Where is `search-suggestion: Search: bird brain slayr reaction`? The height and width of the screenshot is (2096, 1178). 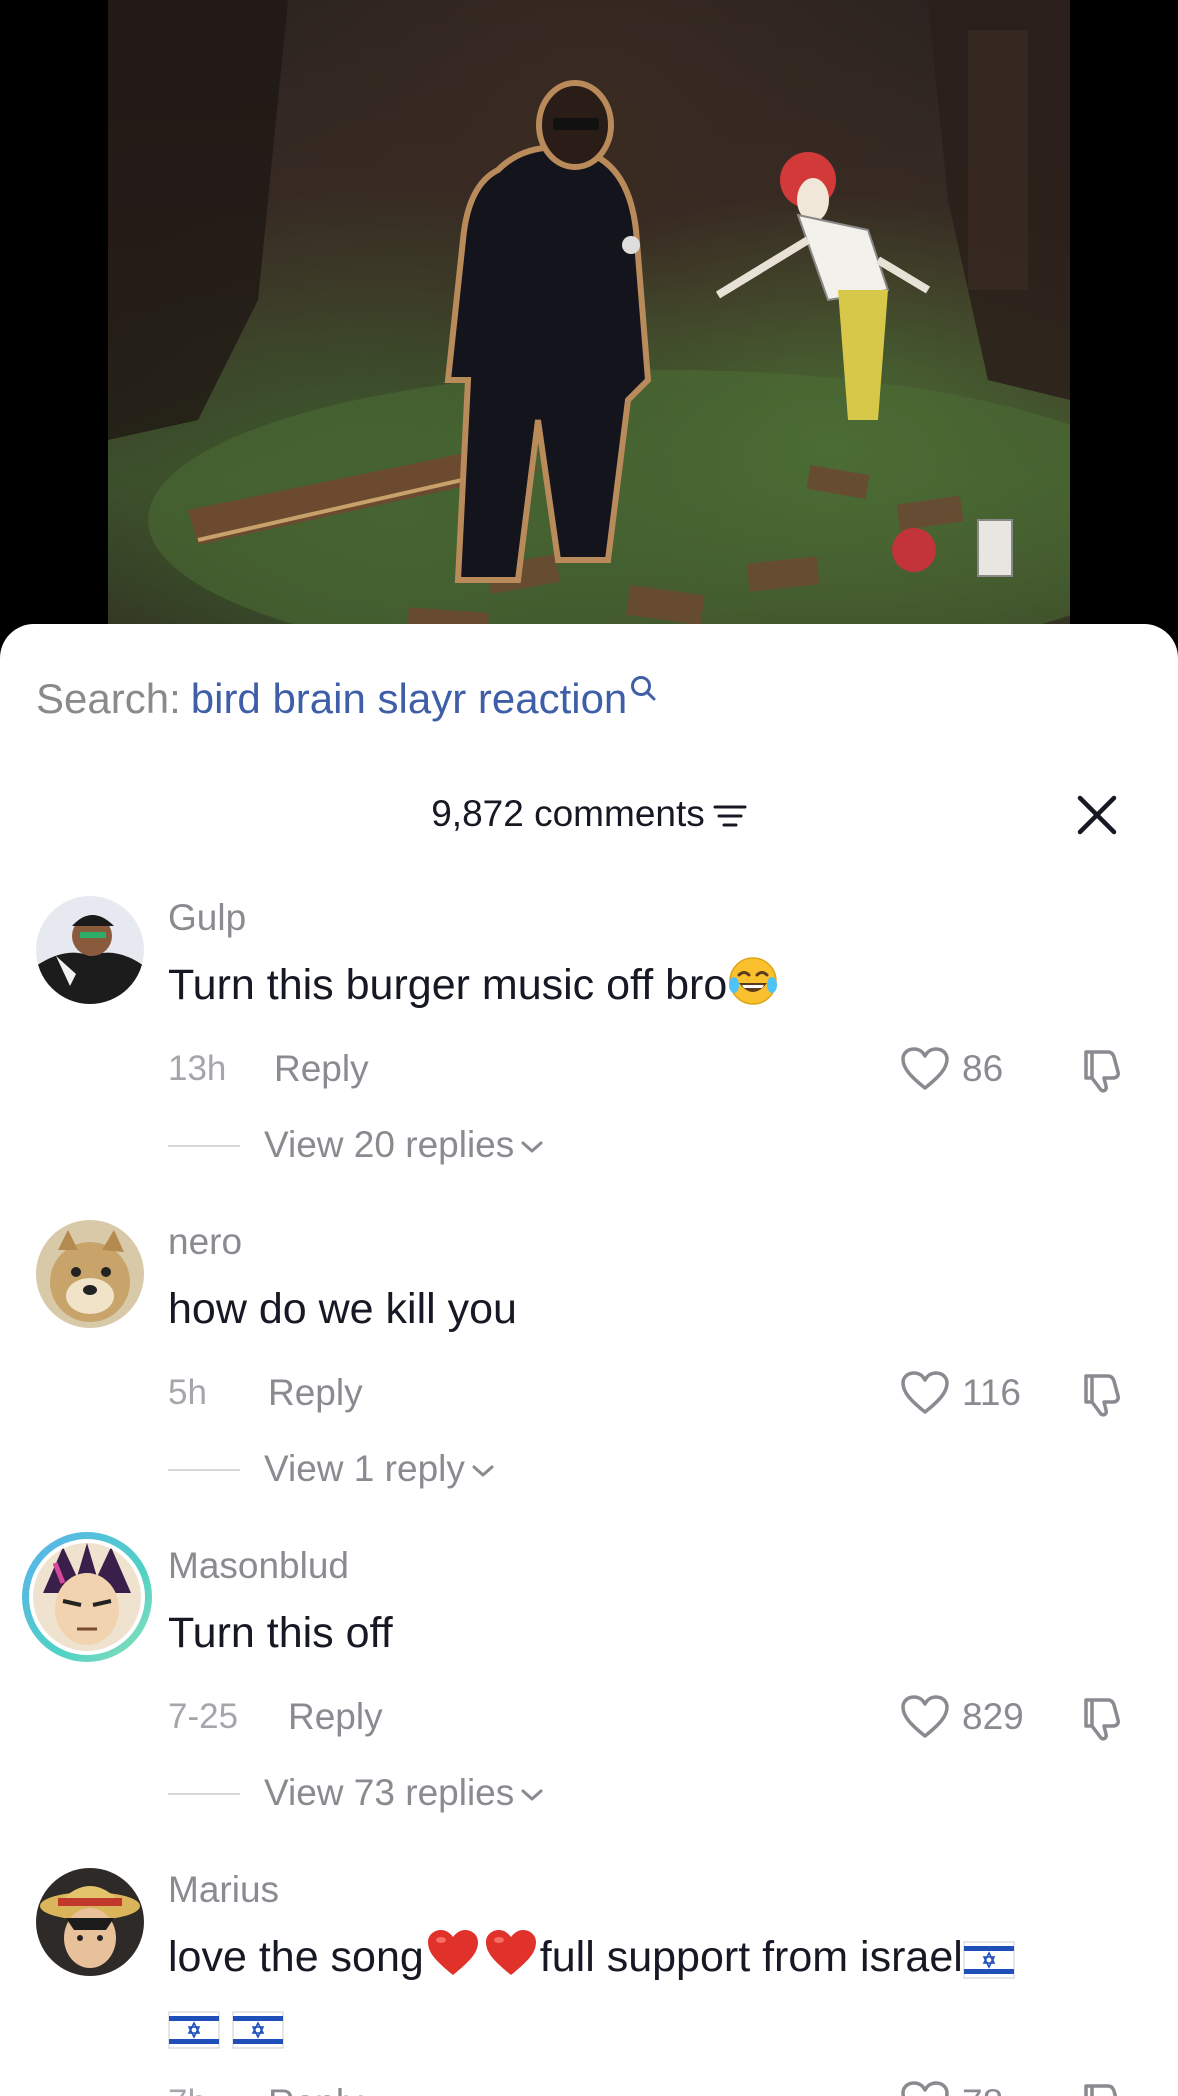 search-suggestion: Search: bird brain slayr reaction is located at coordinates (346, 699).